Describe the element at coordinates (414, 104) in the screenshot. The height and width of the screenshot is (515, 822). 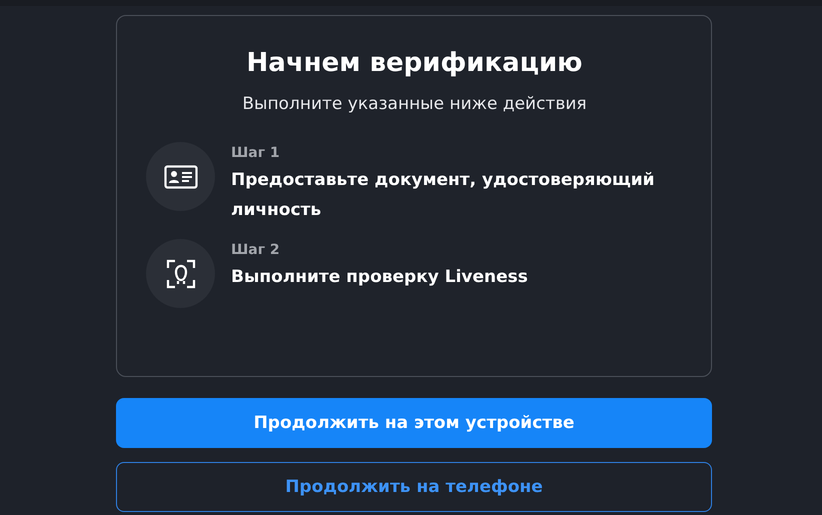
I see `card-subtitle: Выполните указанные ниже действия` at that location.